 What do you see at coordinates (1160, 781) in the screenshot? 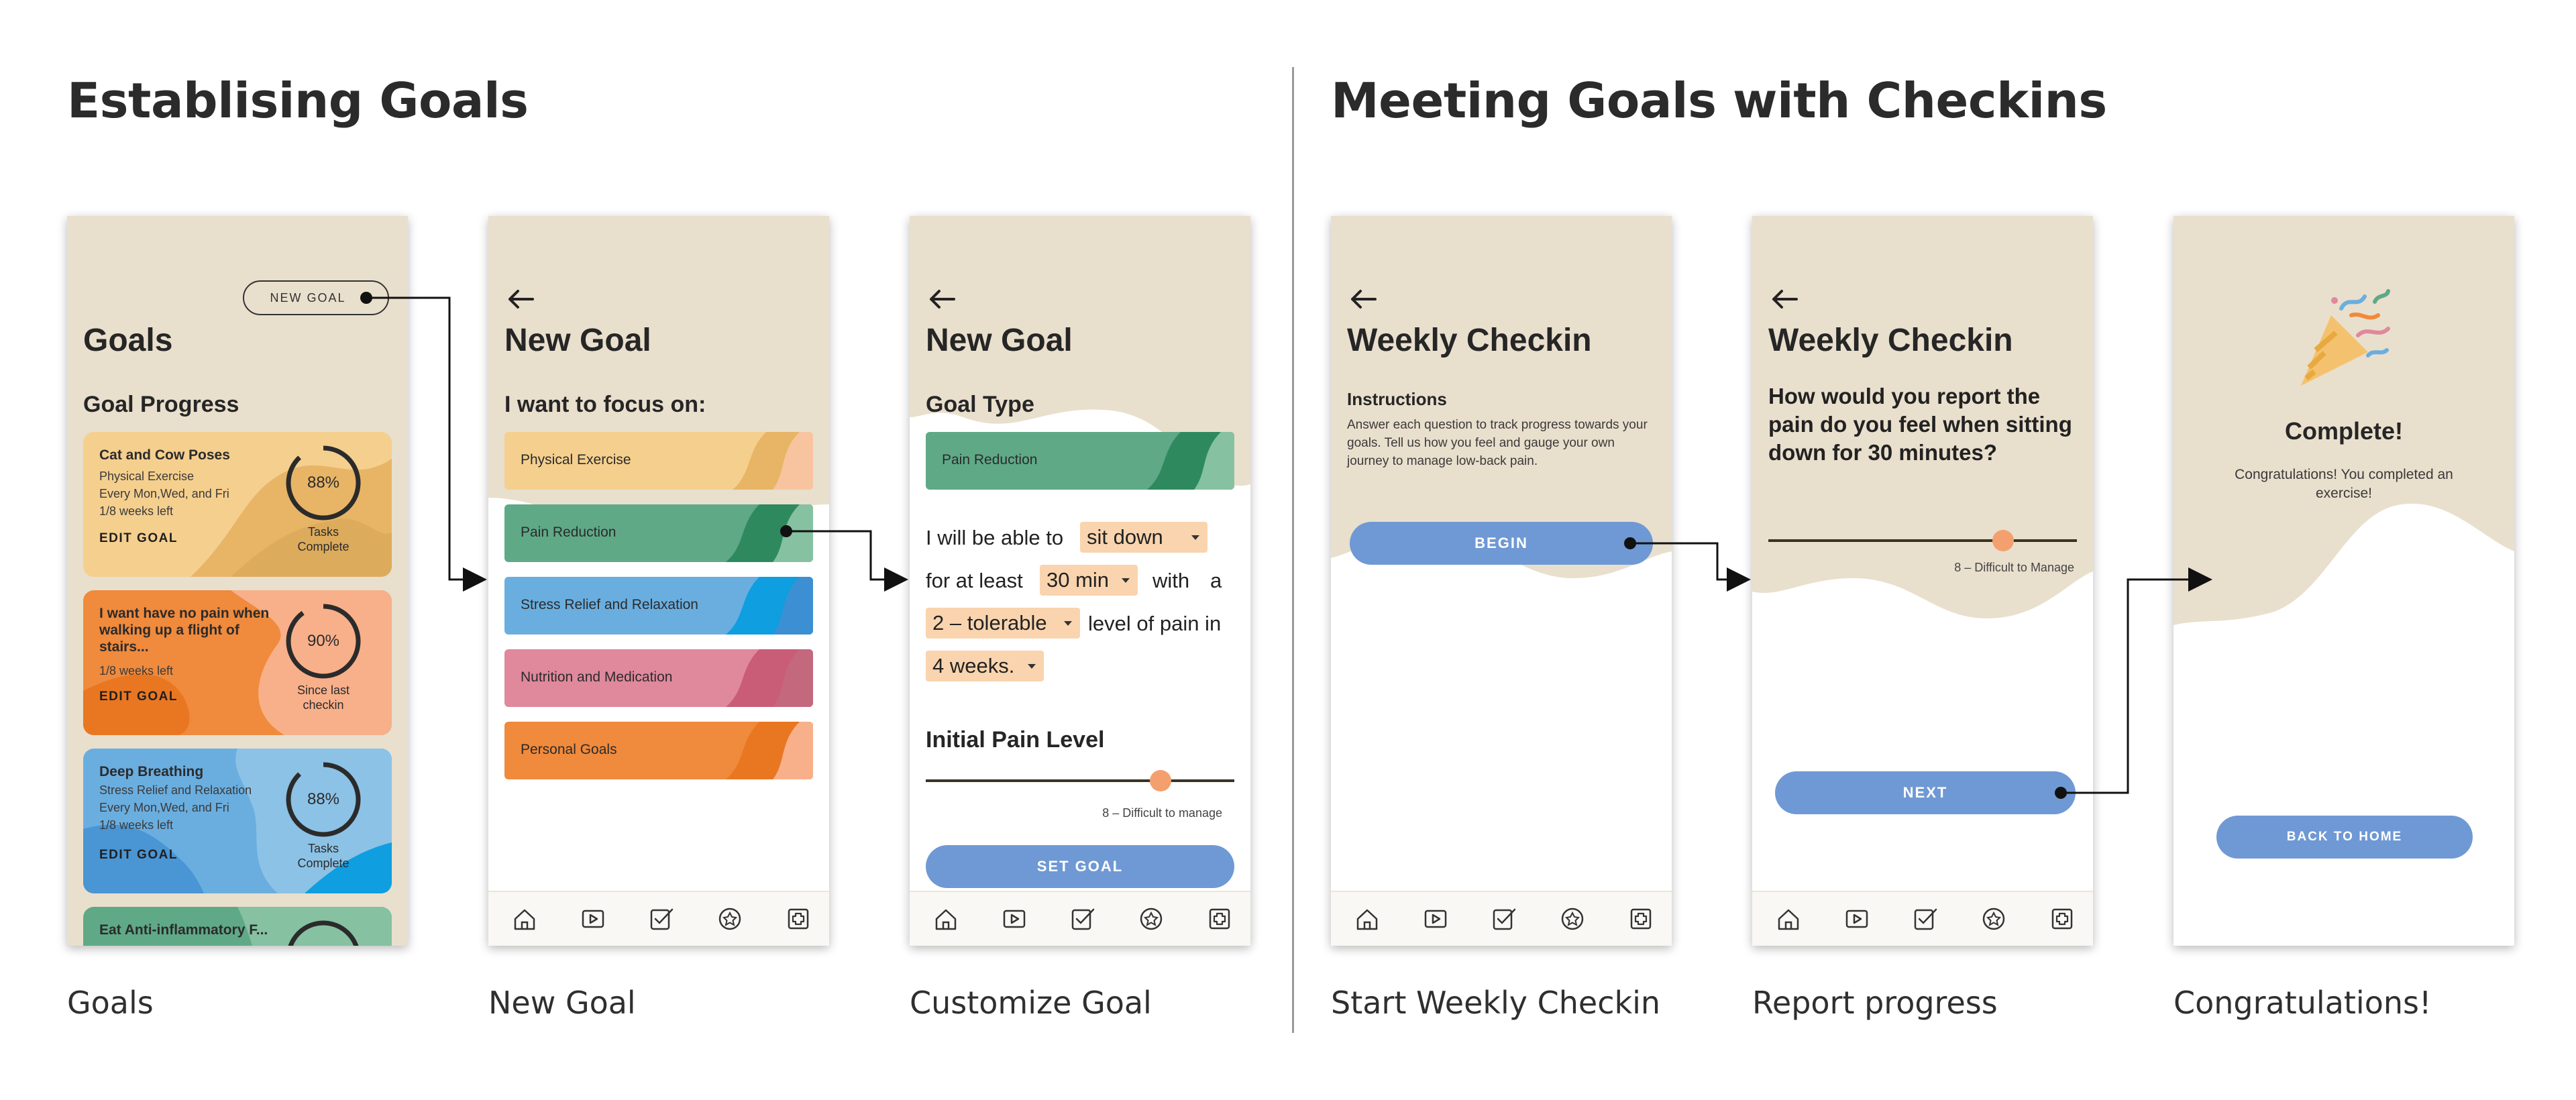
I see `pain-slider-knob` at bounding box center [1160, 781].